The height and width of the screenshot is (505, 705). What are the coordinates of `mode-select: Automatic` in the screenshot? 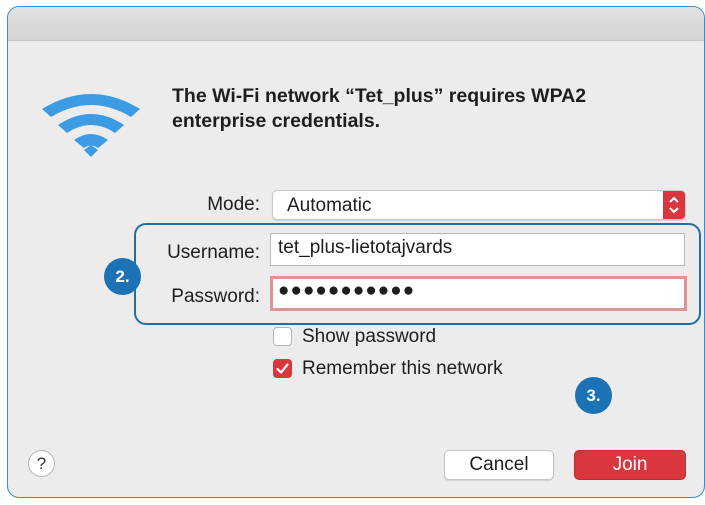 It's located at (479, 205).